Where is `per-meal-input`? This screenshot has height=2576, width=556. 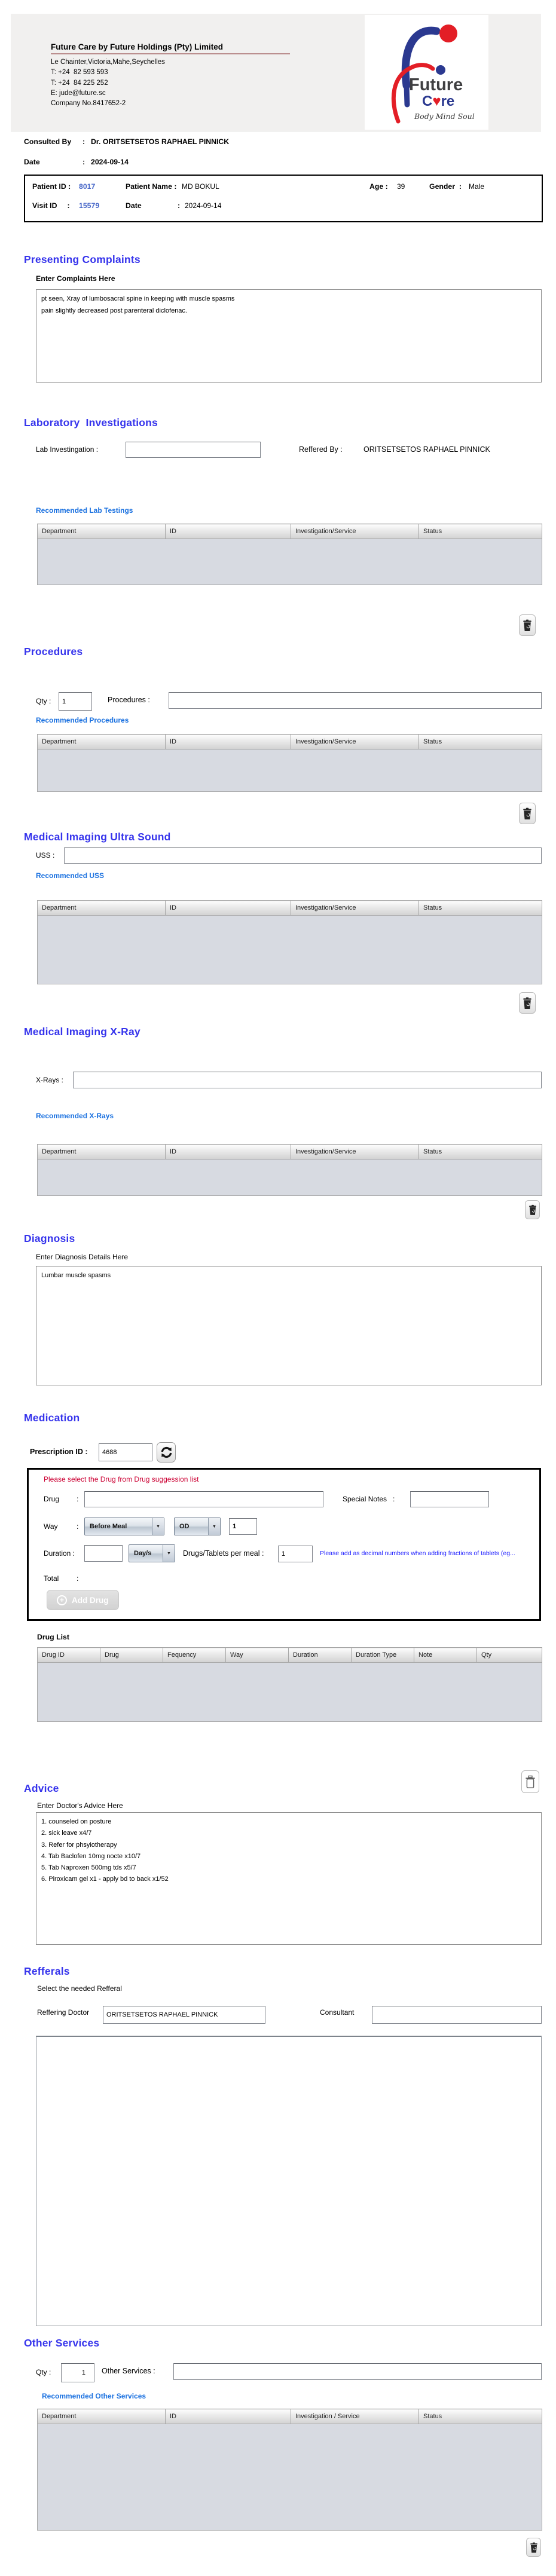
per-meal-input is located at coordinates (296, 1554).